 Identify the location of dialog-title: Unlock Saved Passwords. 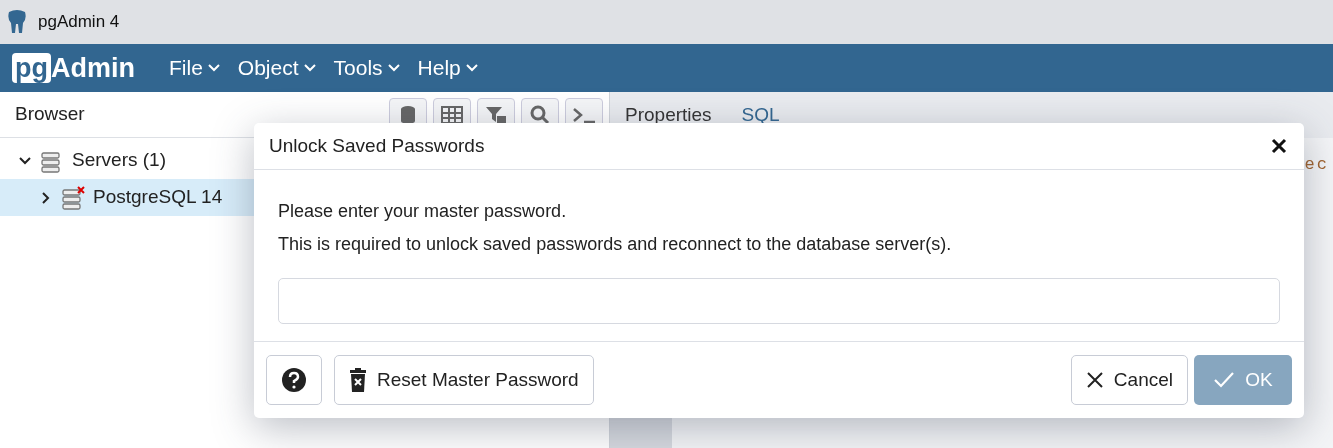
(377, 145).